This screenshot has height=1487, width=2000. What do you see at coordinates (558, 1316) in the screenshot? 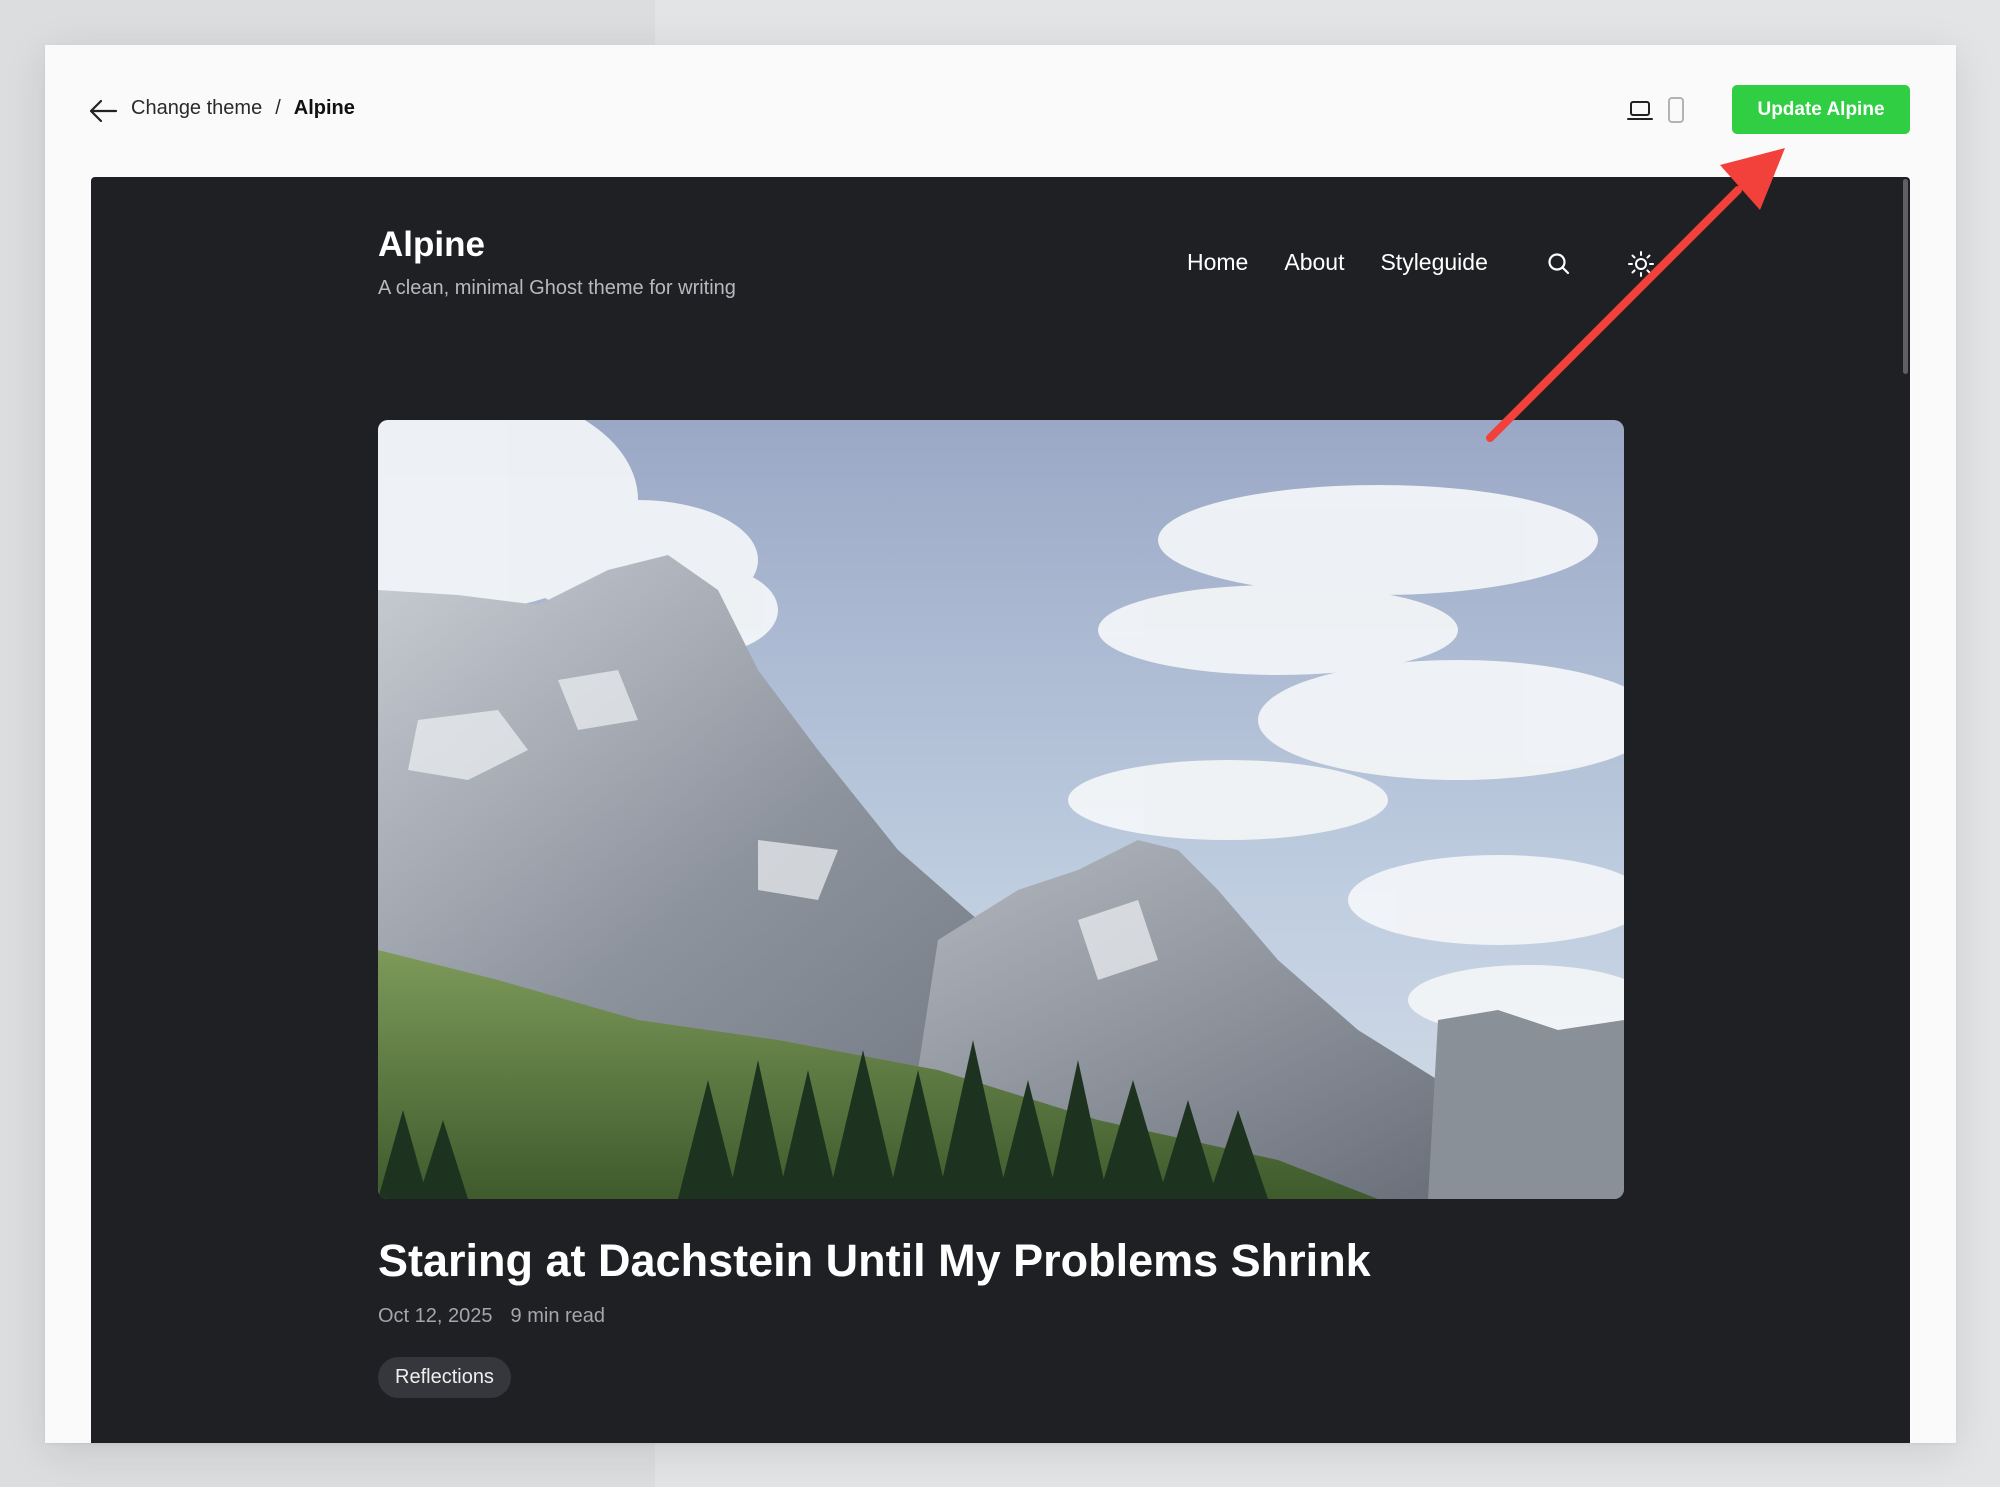
I see `post-read-time: 9 min read` at bounding box center [558, 1316].